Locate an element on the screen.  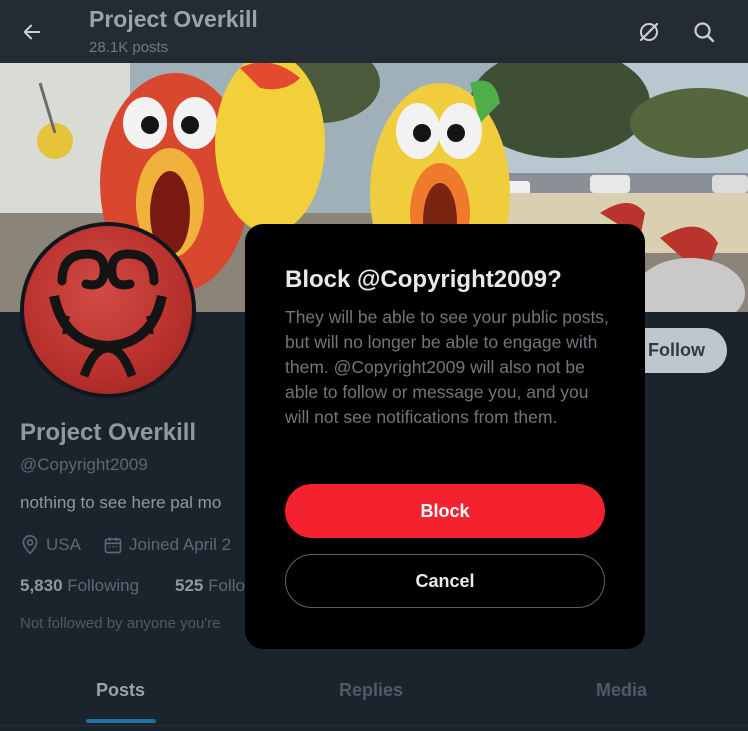
calendar-icon is located at coordinates (113, 545).